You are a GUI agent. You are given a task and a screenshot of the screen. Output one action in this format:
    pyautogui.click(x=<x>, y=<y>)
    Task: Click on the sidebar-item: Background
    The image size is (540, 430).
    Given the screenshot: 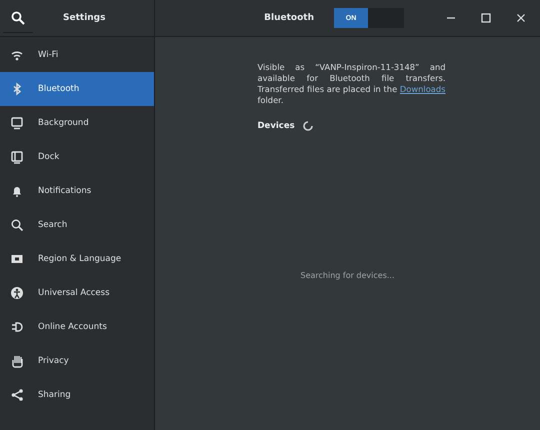 What is the action you would take?
    pyautogui.click(x=77, y=123)
    